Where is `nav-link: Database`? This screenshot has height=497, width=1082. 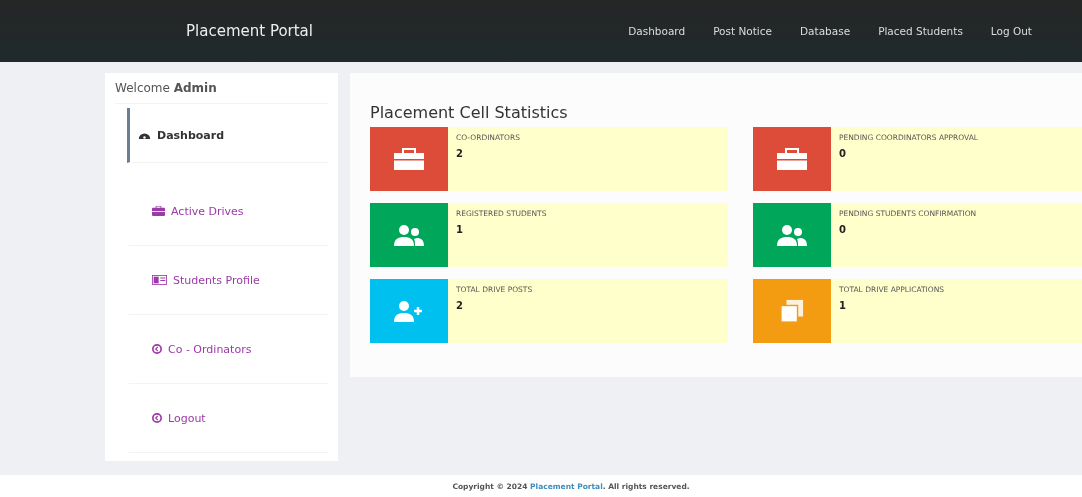
nav-link: Database is located at coordinates (825, 31).